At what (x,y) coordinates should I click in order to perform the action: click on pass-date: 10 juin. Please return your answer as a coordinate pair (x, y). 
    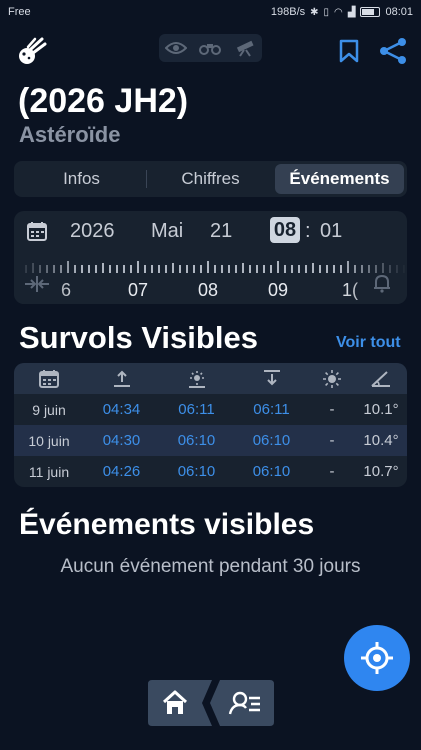
    Looking at the image, I should click on (49, 440).